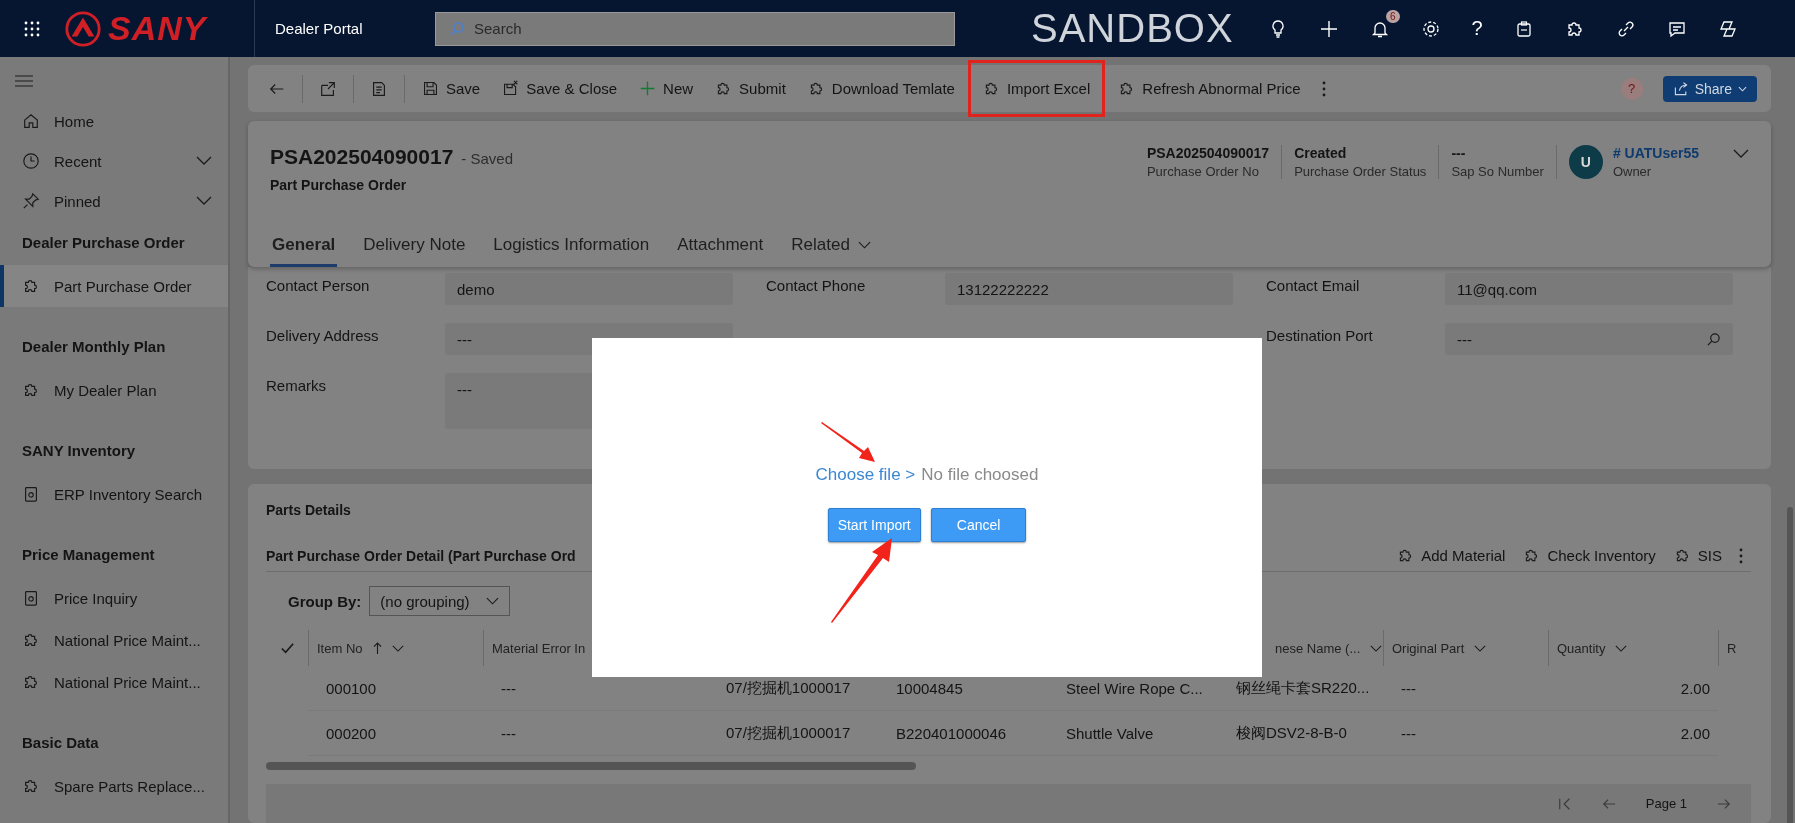  I want to click on field-label: Destination Port, so click(1320, 335).